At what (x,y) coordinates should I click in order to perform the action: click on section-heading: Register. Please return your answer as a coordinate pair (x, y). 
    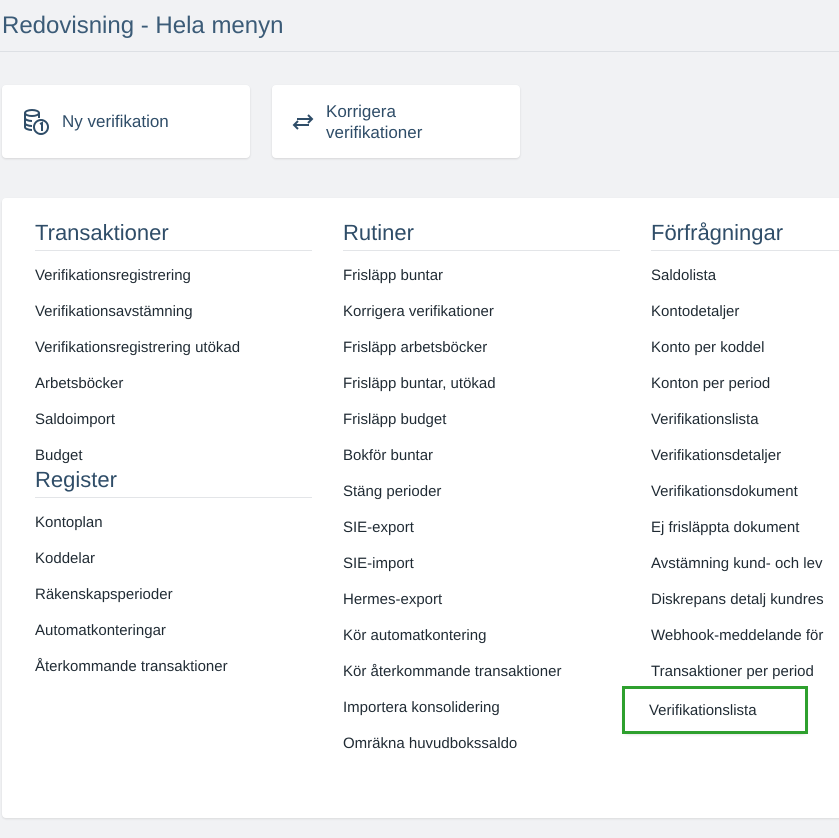
    Looking at the image, I should click on (173, 482).